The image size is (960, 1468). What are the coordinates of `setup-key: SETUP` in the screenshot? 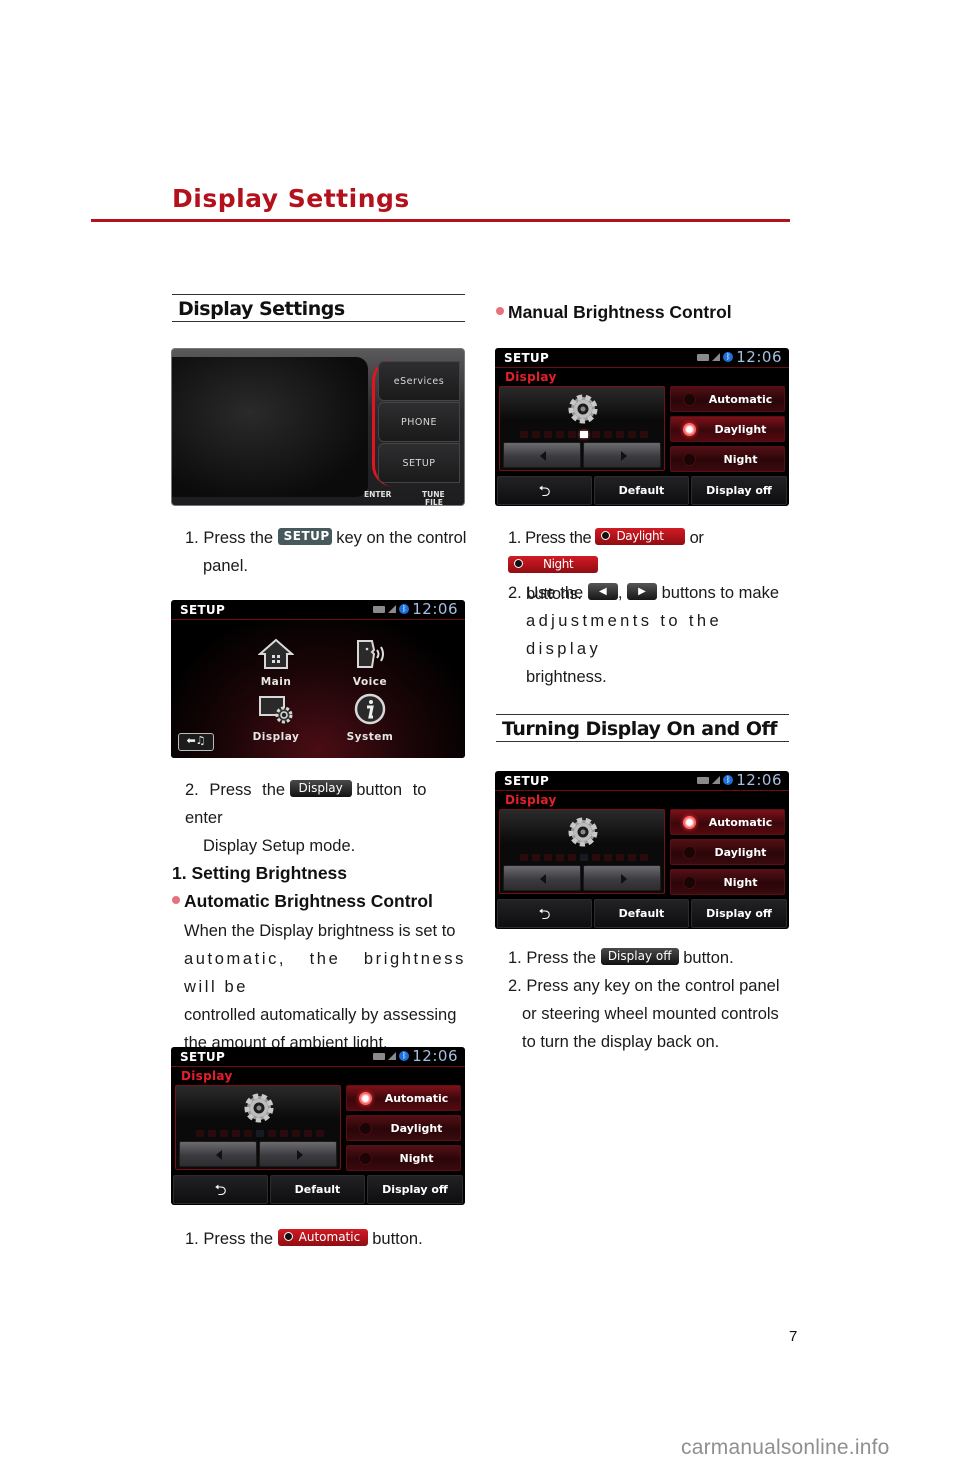 It's located at (419, 463).